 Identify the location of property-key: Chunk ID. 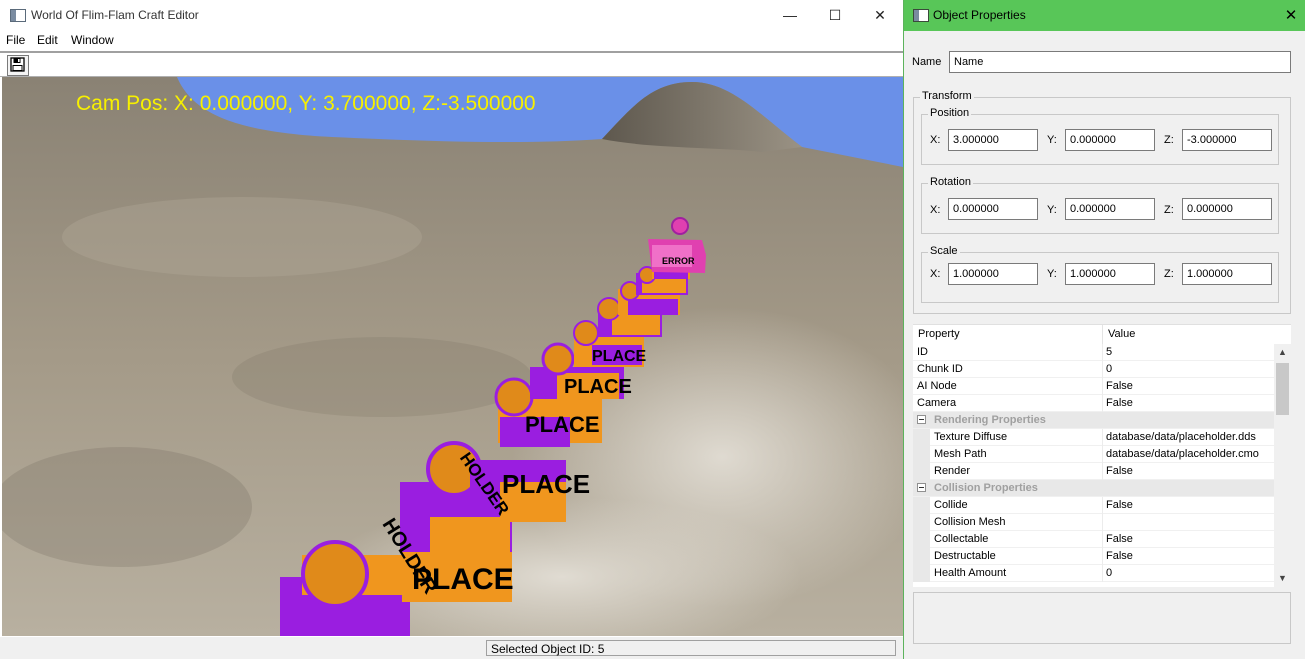
(940, 369).